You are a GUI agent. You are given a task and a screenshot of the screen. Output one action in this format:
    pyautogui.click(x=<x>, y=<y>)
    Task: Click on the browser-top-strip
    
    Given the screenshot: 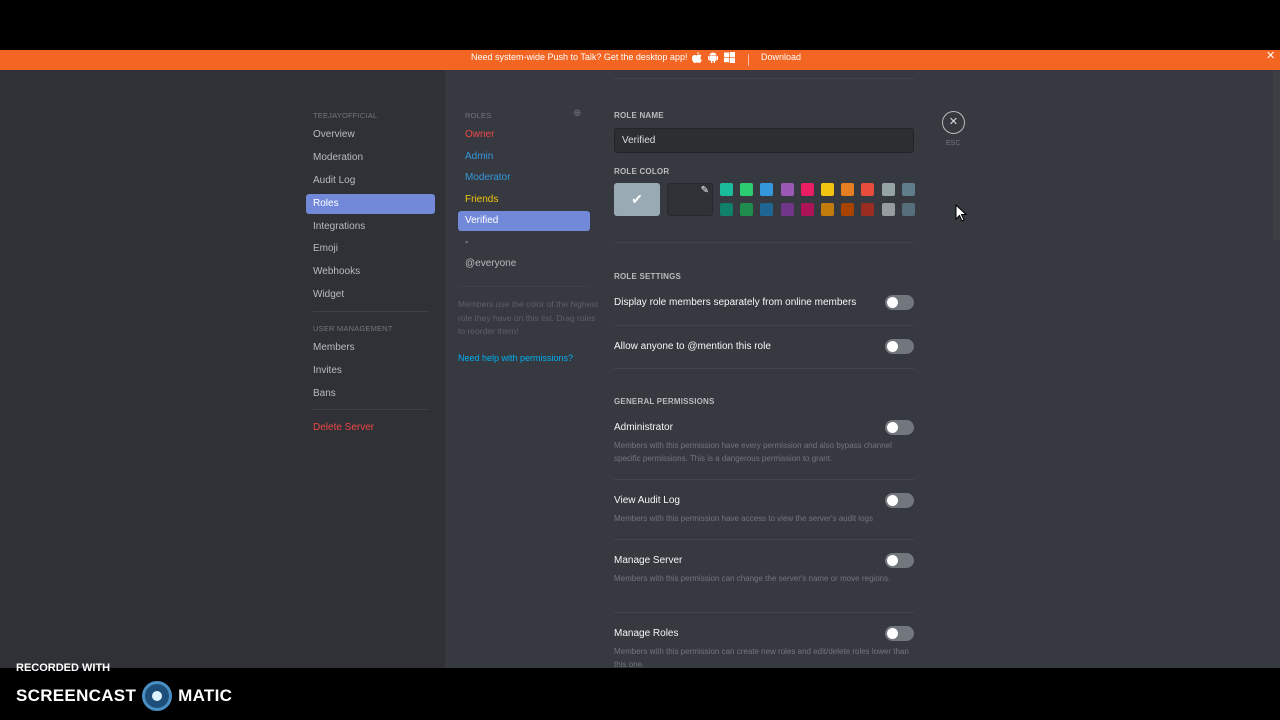 What is the action you would take?
    pyautogui.click(x=640, y=25)
    